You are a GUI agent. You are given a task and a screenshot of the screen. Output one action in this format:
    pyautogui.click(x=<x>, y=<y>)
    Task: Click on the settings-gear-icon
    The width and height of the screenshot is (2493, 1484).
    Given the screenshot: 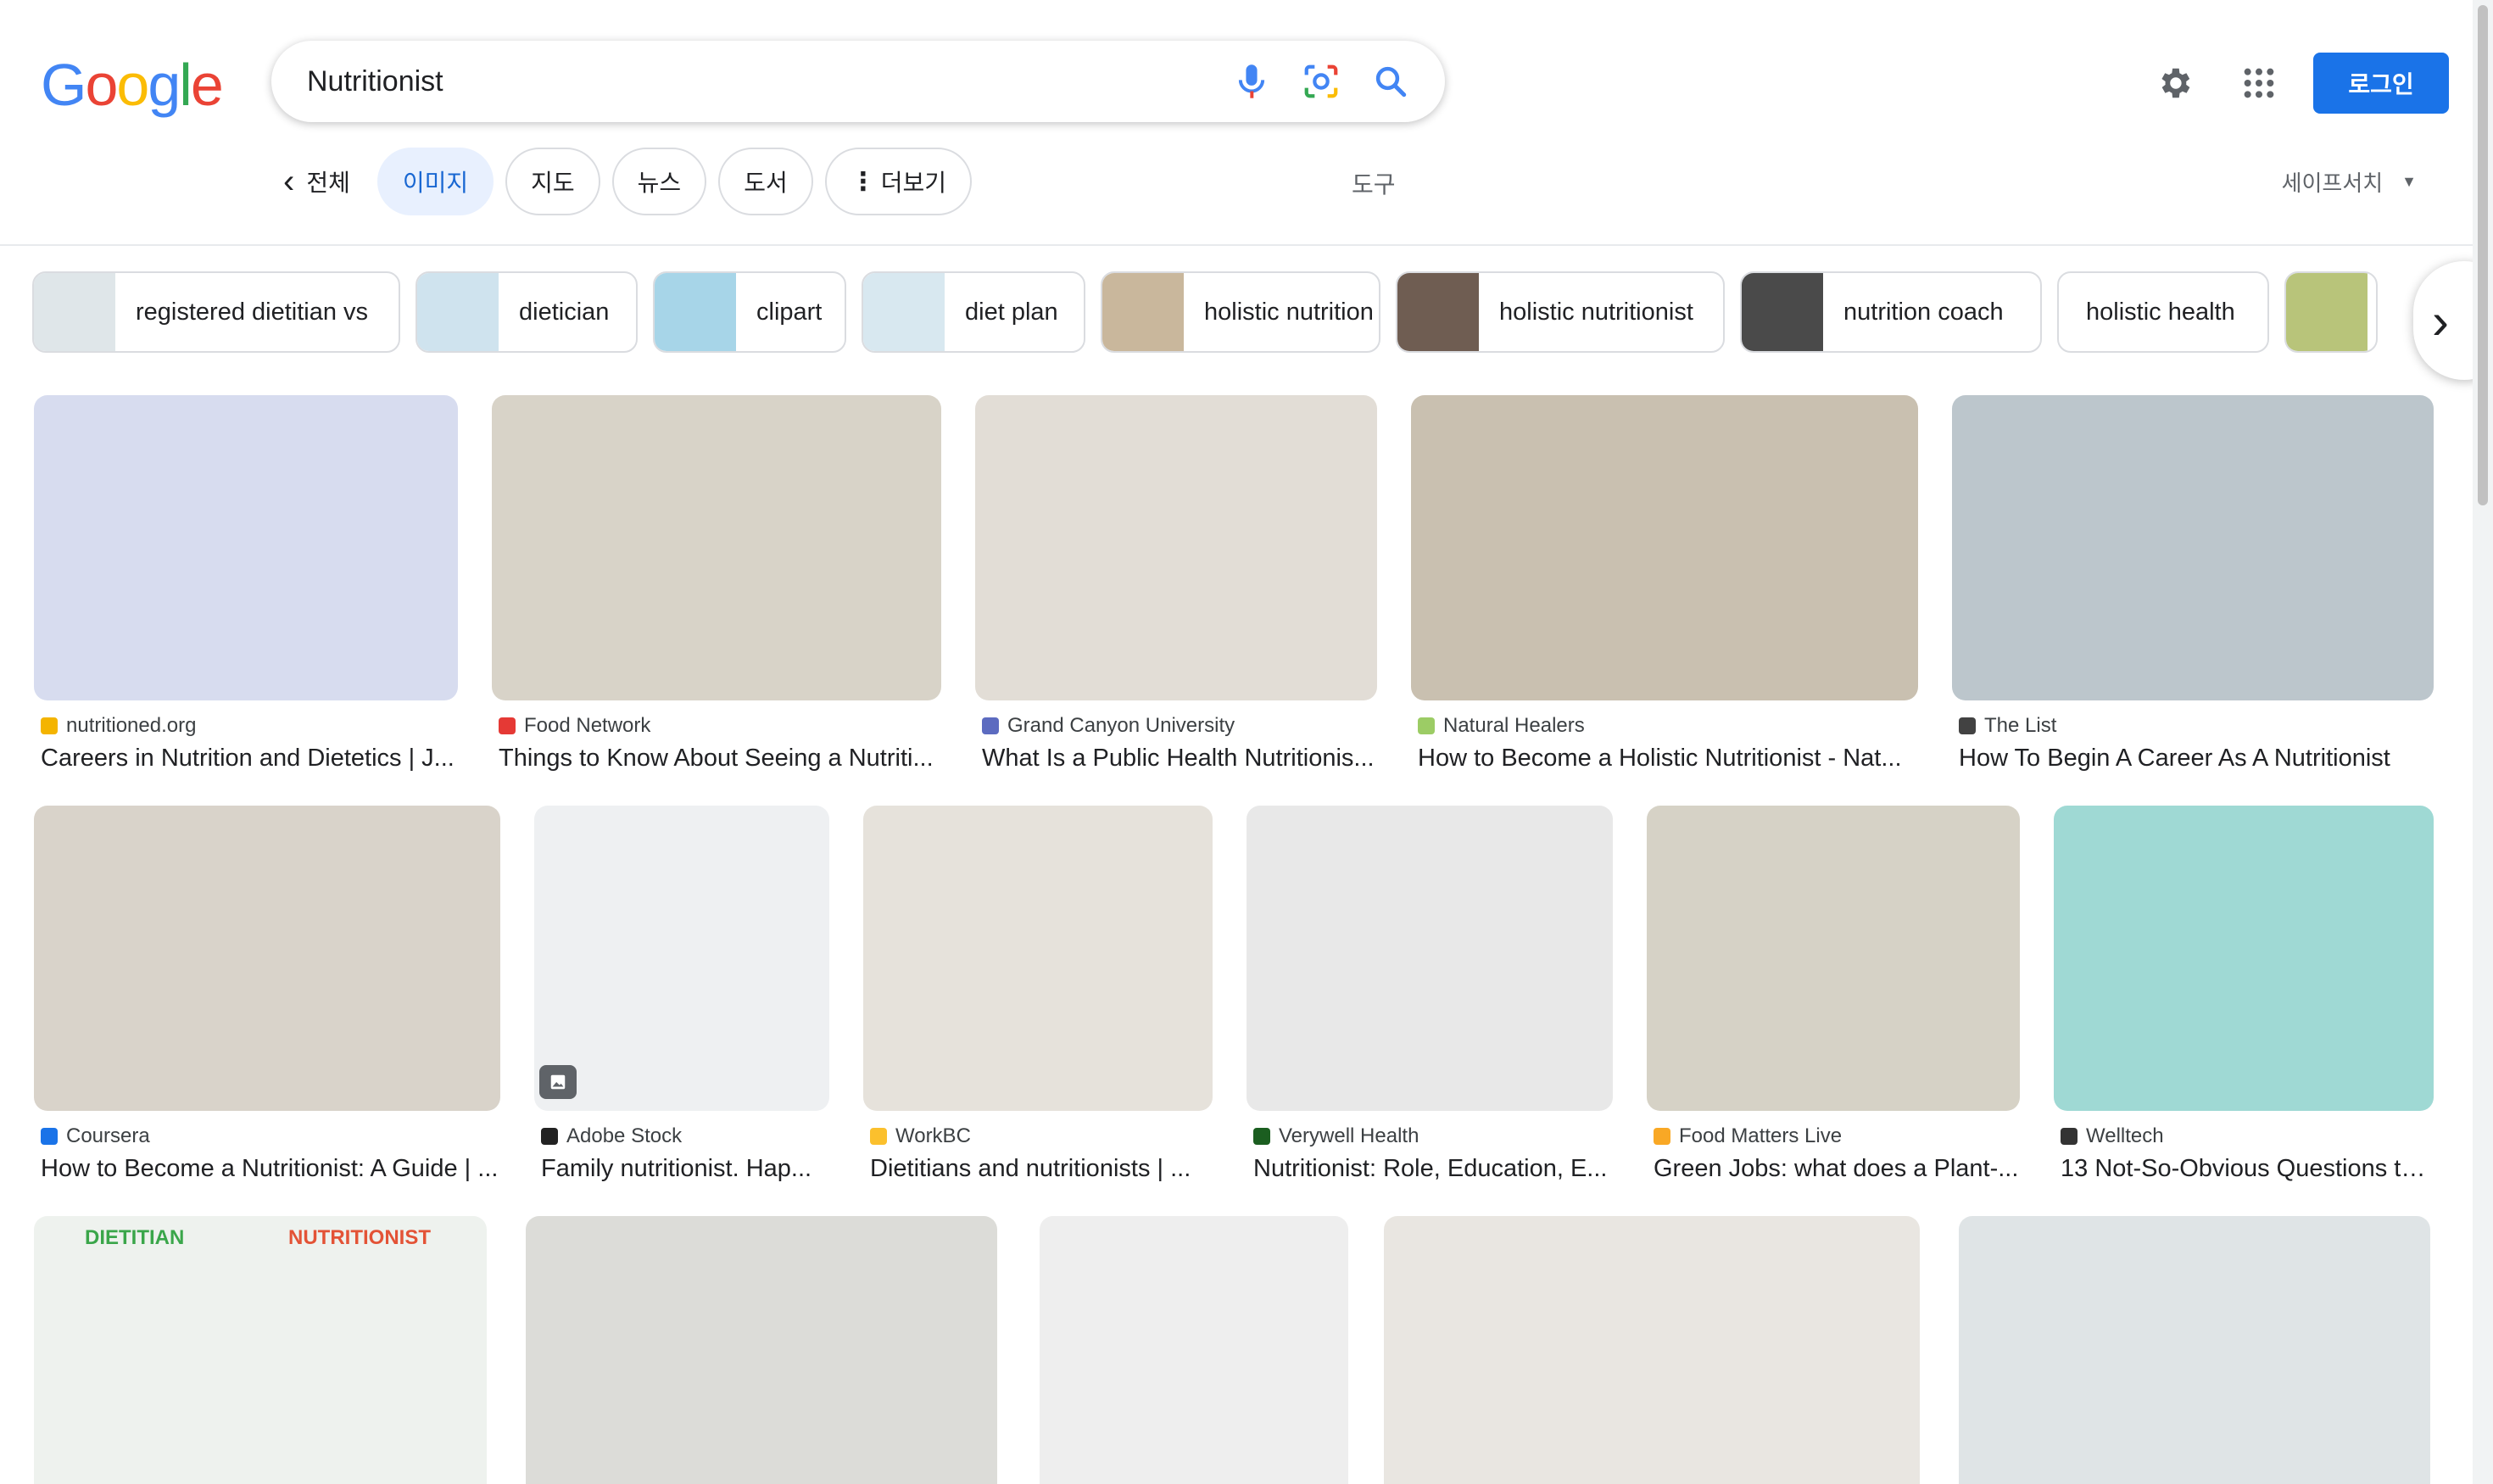 What is the action you would take?
    pyautogui.click(x=2174, y=83)
    